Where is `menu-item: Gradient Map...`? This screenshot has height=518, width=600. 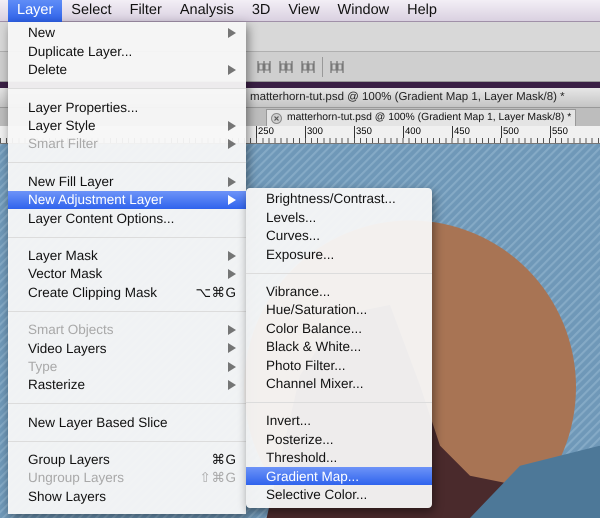
menu-item: Gradient Map... is located at coordinates (339, 476).